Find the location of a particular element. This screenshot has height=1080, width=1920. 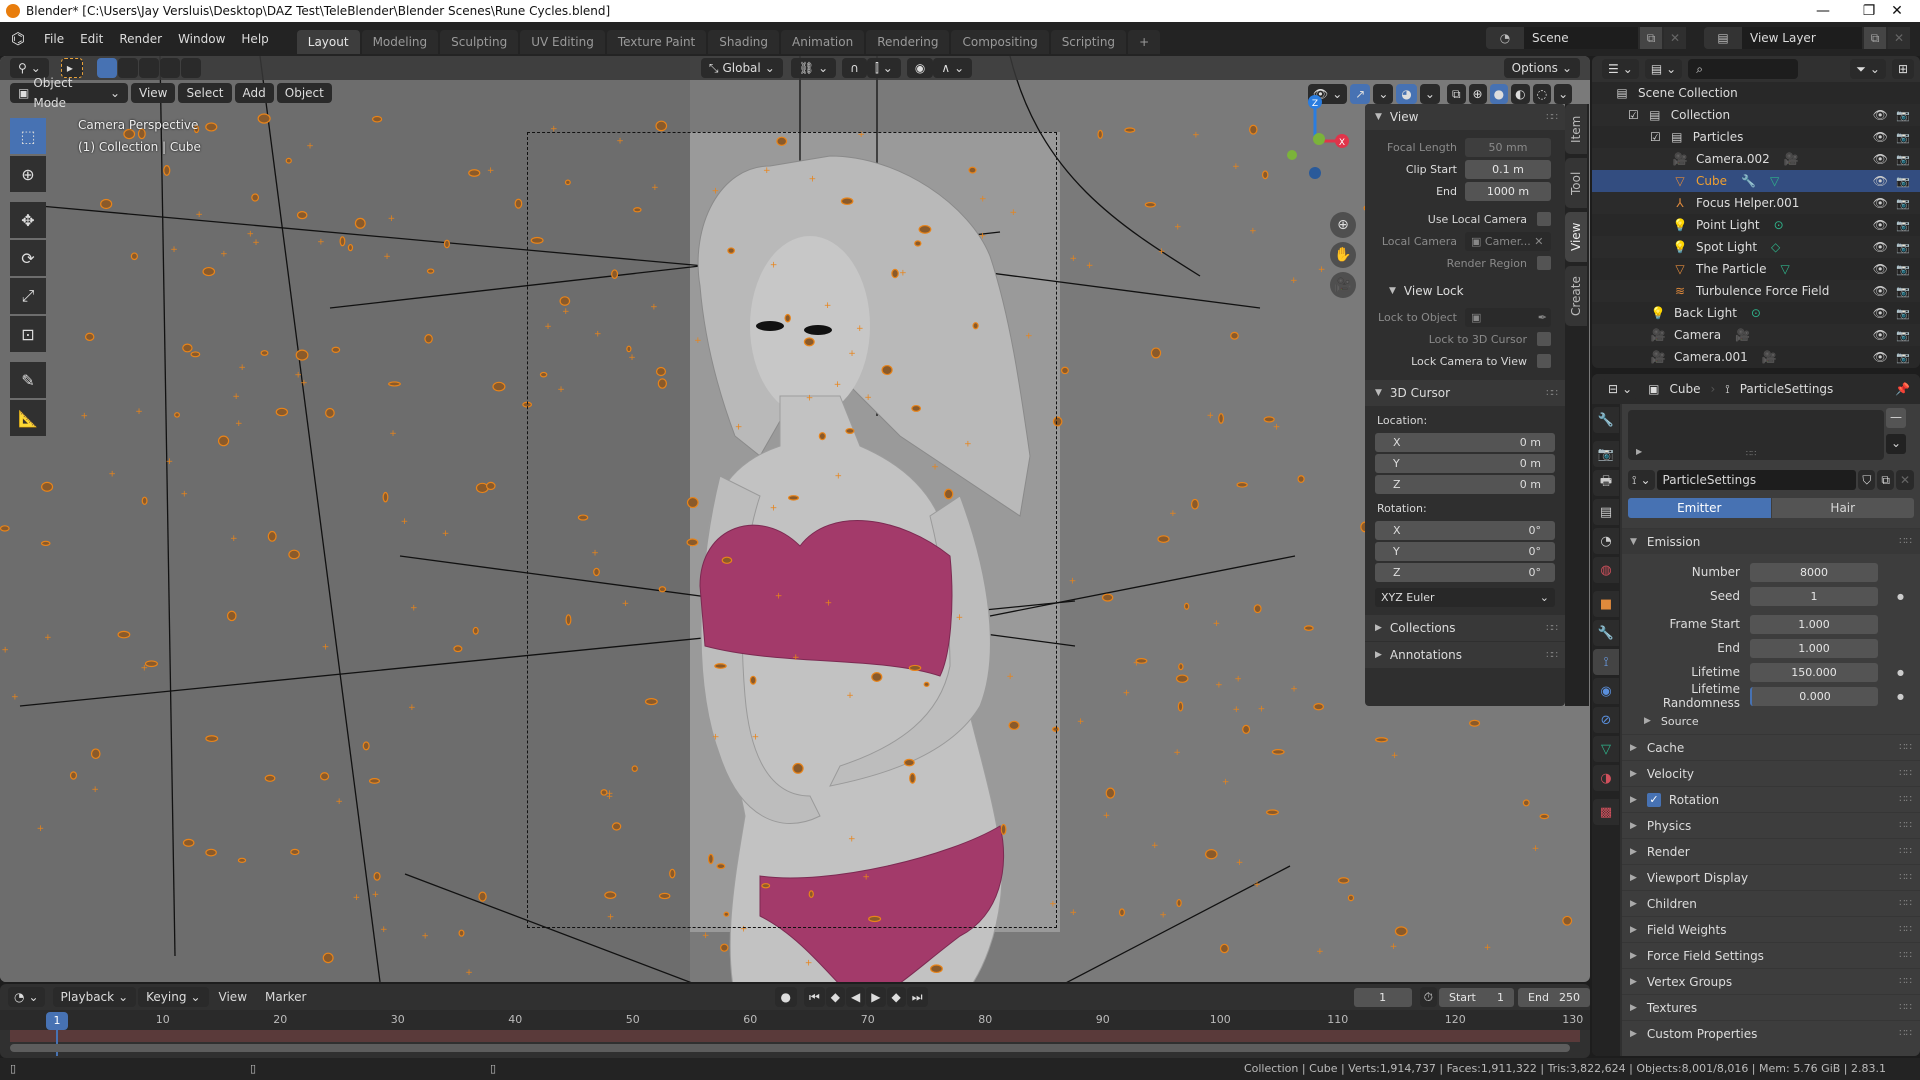

browse-particle-settings: ⟟ ⌄ is located at coordinates (1641, 480).